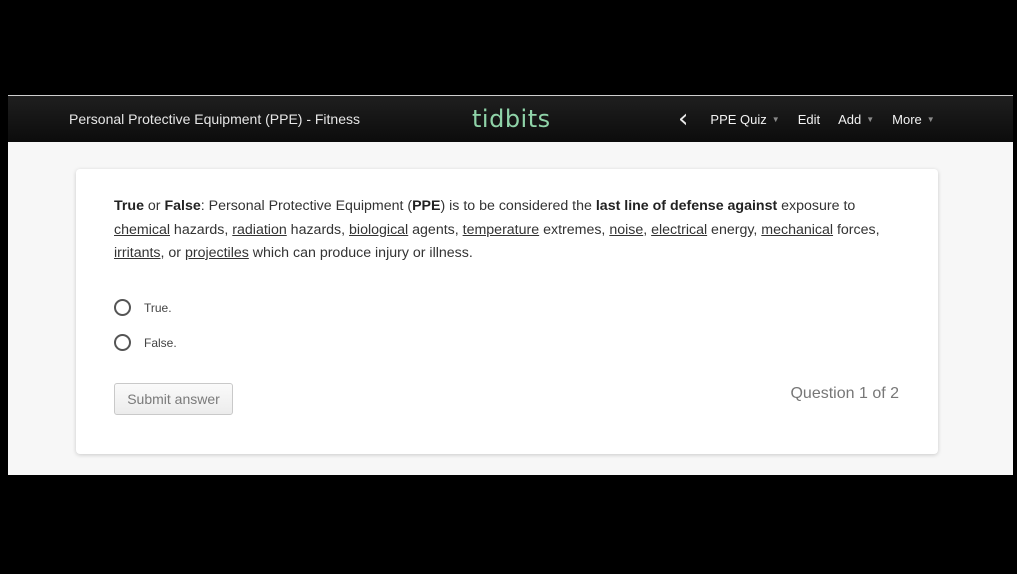 The image size is (1017, 574). I want to click on nav-add-label: Add, so click(850, 119).